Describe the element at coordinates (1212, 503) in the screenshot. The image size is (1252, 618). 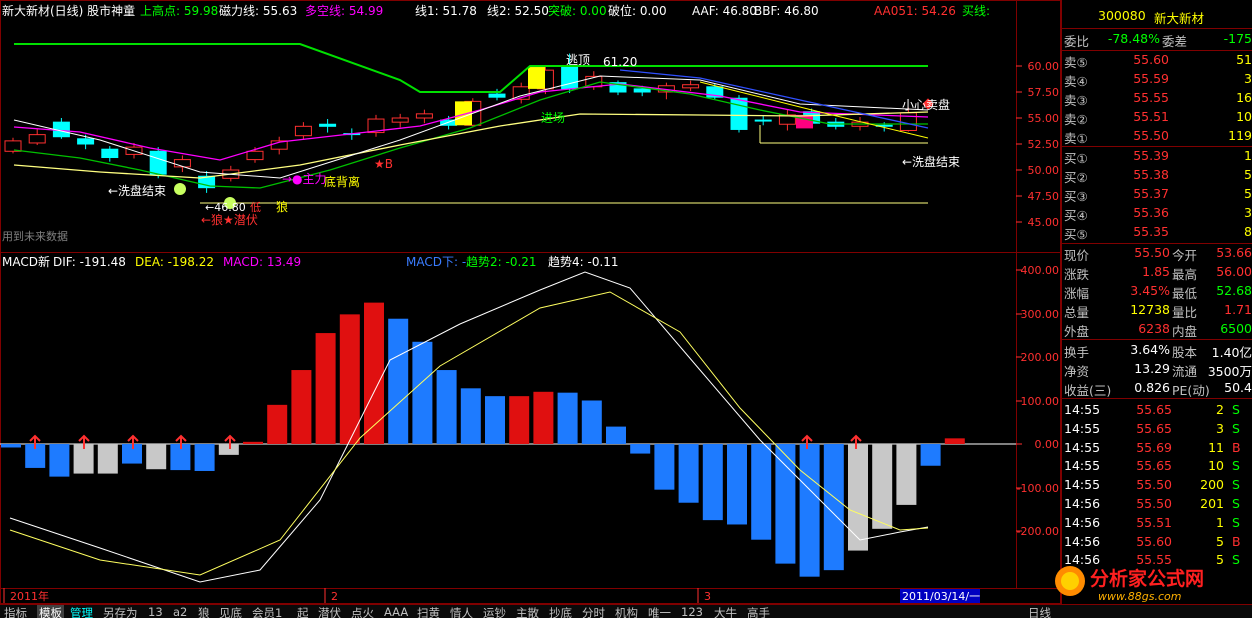
I see `tick-volume: 201` at that location.